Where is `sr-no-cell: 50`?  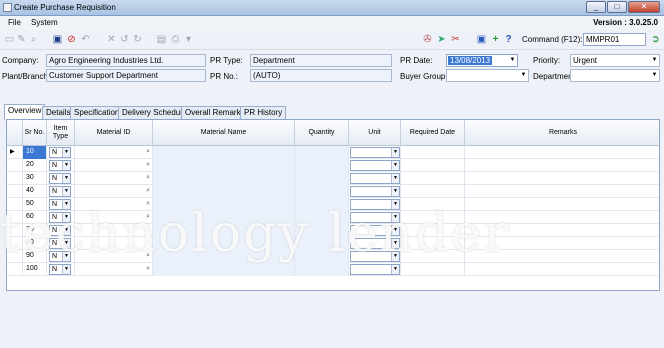
sr-no-cell: 50 is located at coordinates (35, 204).